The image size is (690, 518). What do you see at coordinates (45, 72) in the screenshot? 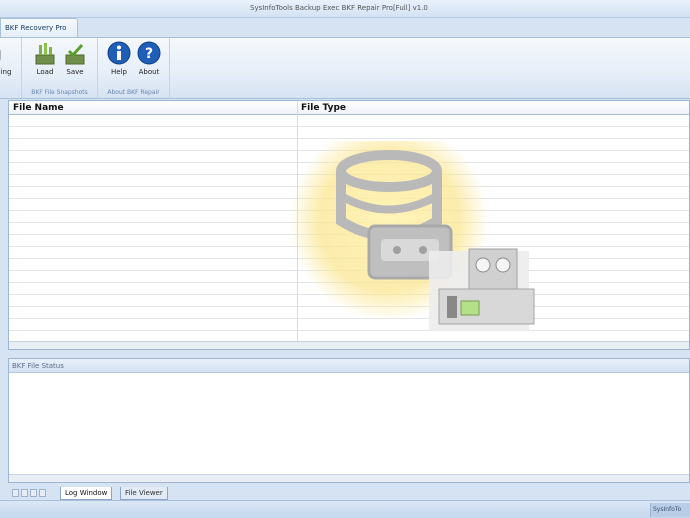
I see `load-button-label: Load` at bounding box center [45, 72].